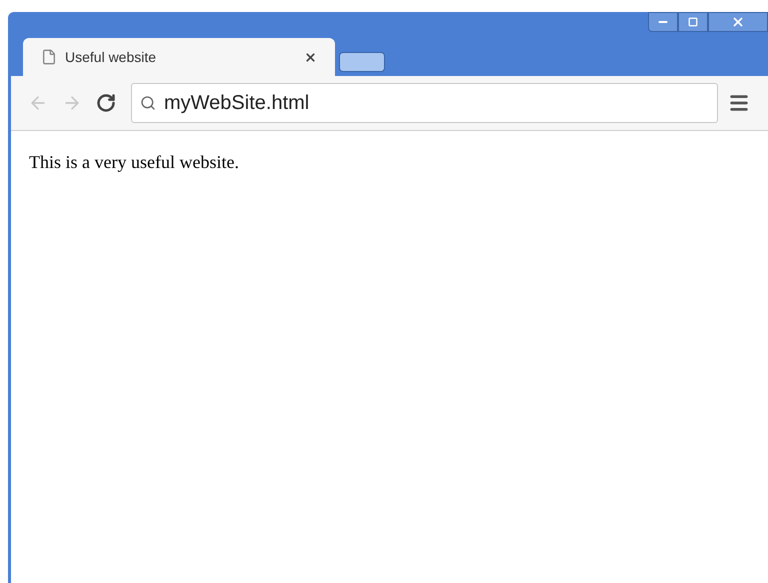 This screenshot has height=583, width=768. I want to click on maximize-button, so click(693, 22).